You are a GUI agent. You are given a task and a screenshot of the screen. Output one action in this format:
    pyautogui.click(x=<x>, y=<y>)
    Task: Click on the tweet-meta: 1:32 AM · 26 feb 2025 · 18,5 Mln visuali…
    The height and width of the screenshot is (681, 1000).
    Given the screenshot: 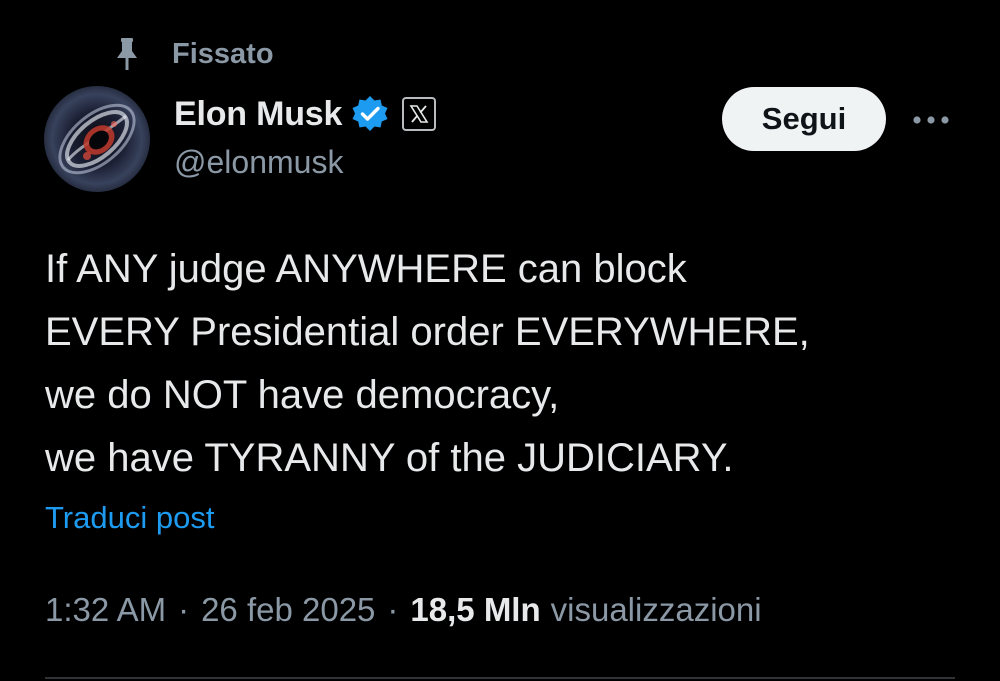 What is the action you would take?
    pyautogui.click(x=403, y=610)
    